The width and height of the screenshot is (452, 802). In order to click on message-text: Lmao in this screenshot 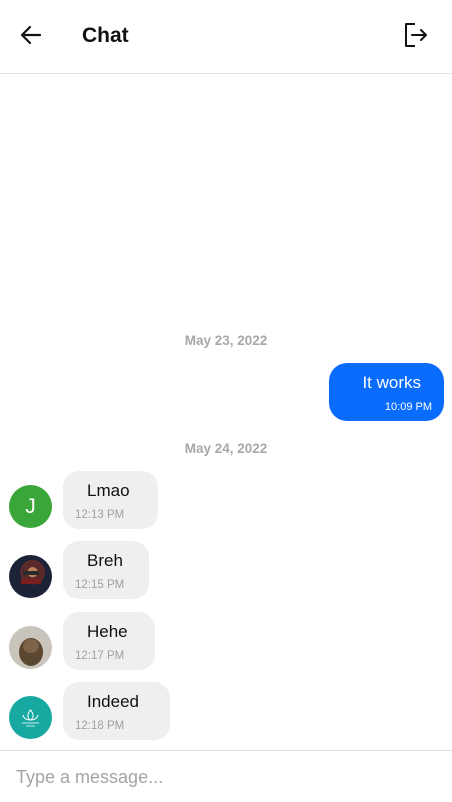, I will do `click(108, 490)`.